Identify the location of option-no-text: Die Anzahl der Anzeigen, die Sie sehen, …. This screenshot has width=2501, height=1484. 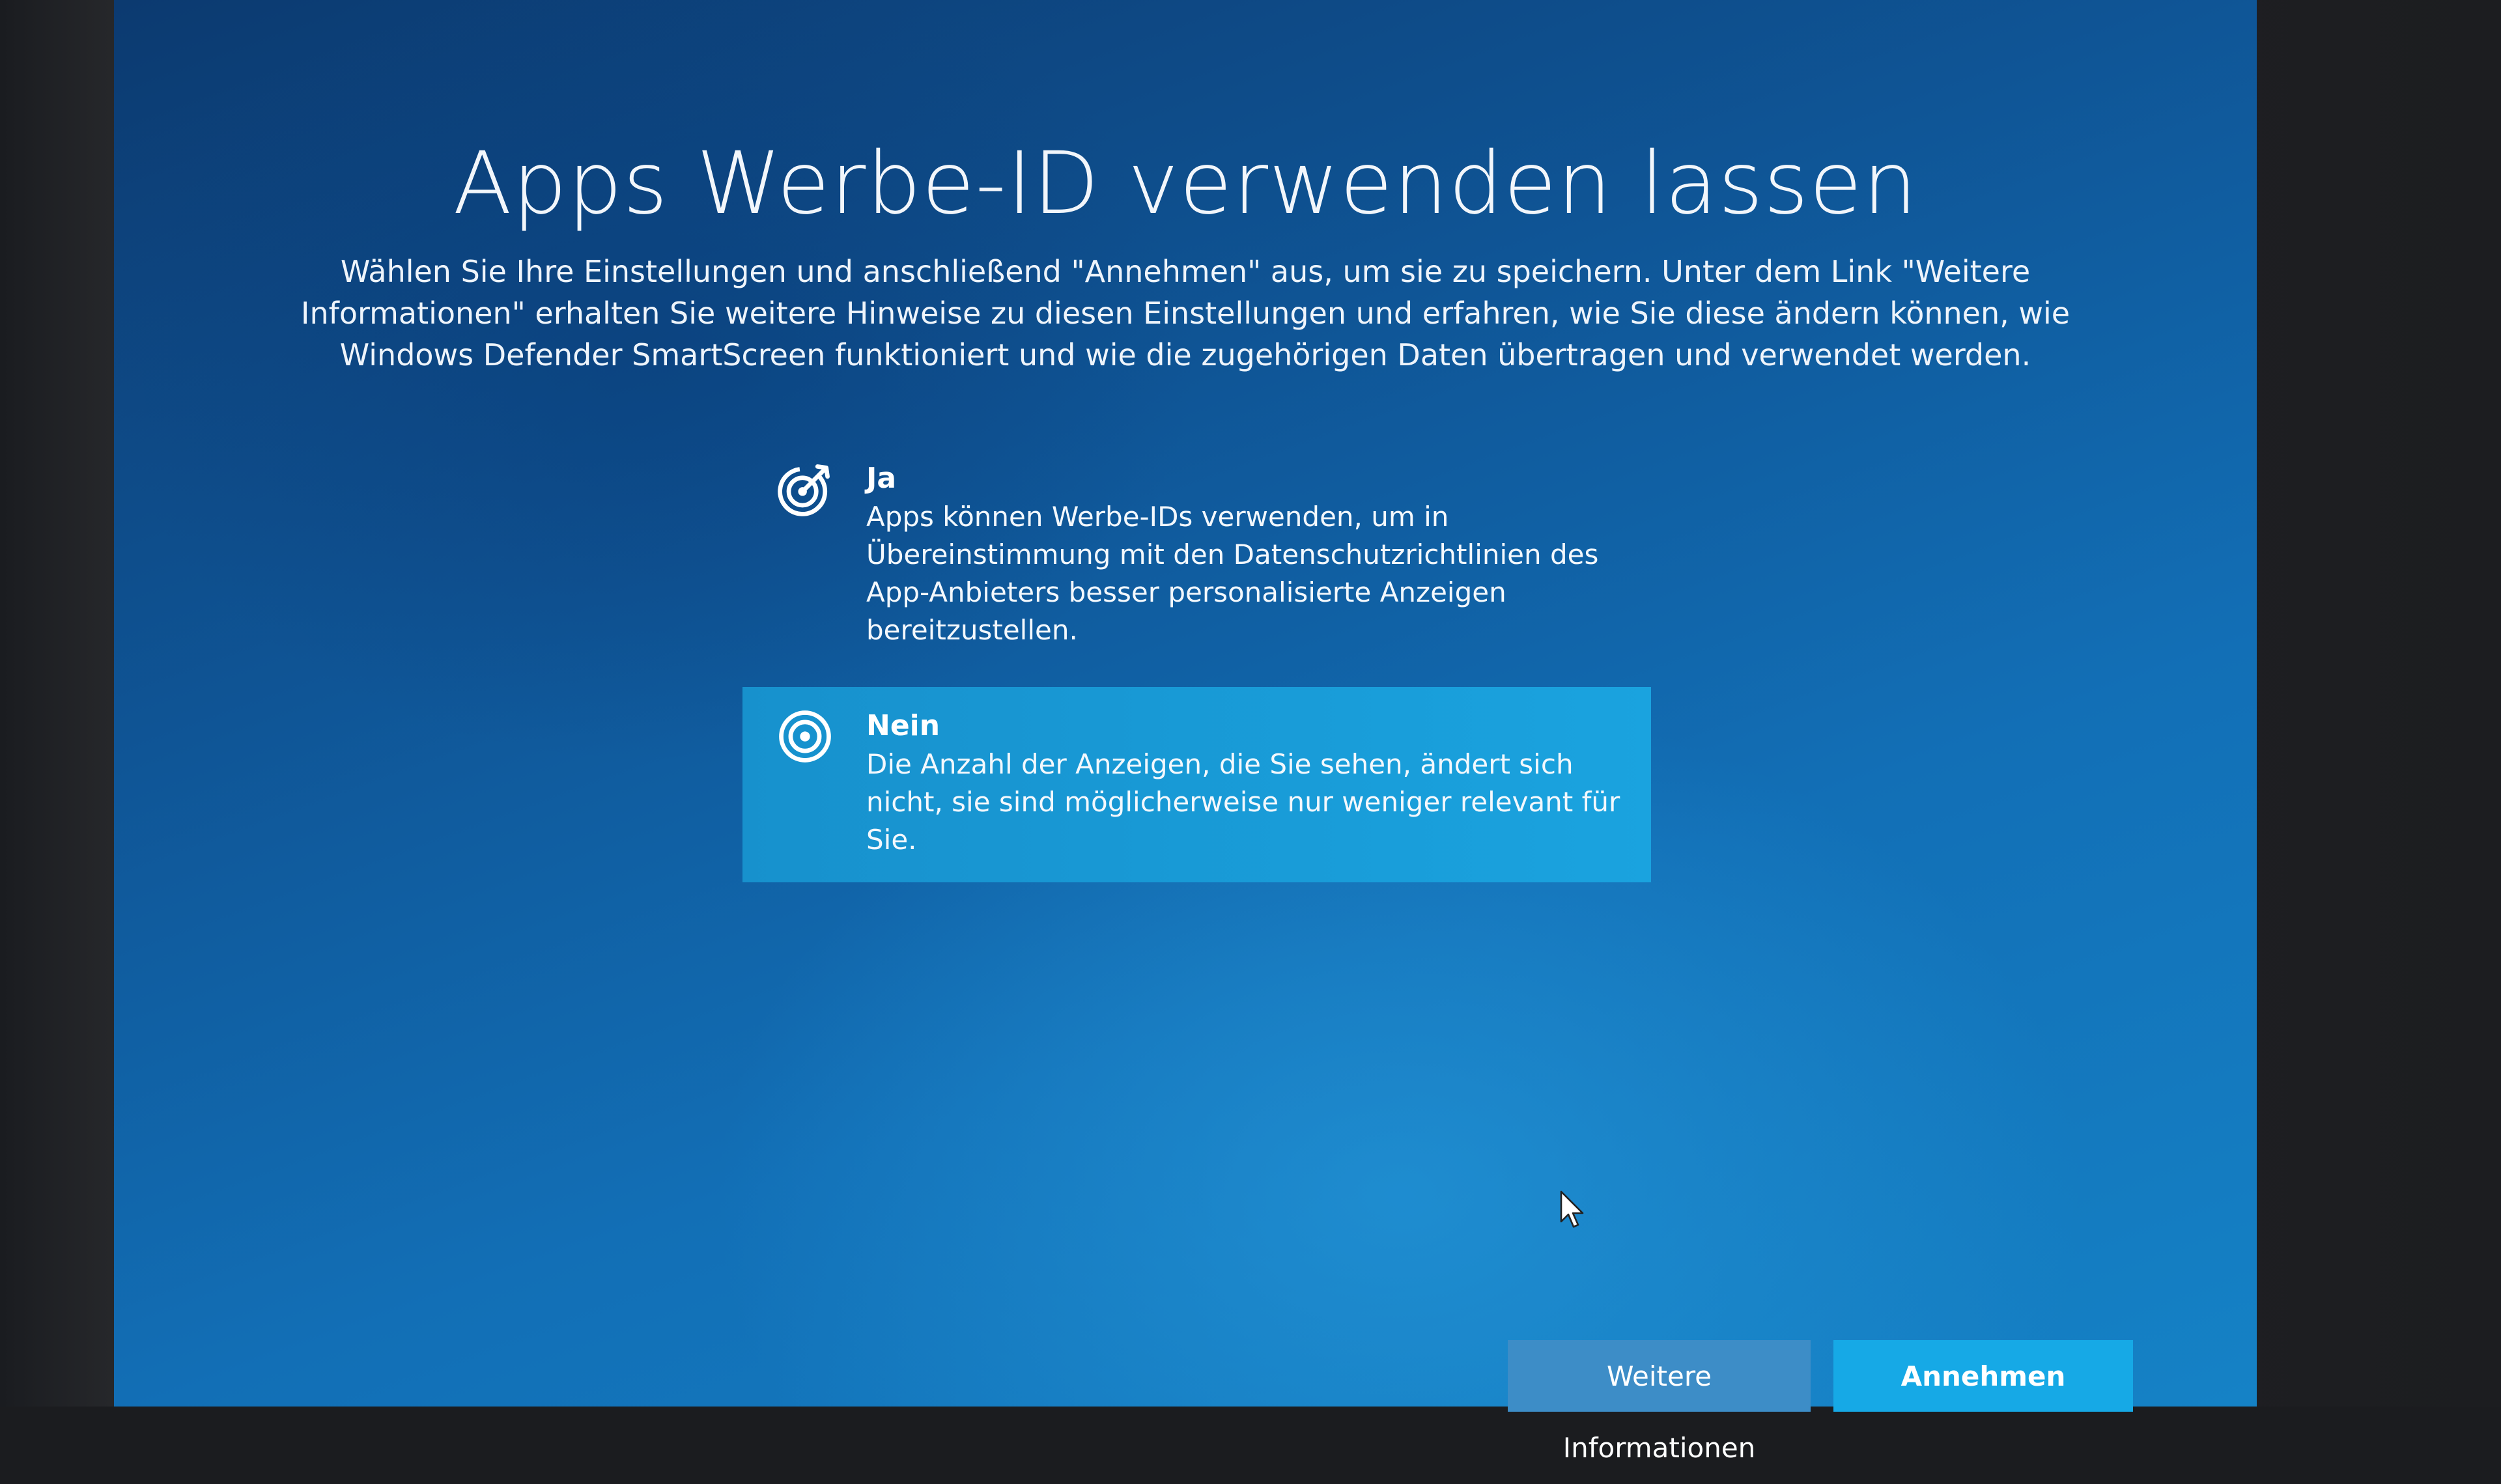
(1243, 802).